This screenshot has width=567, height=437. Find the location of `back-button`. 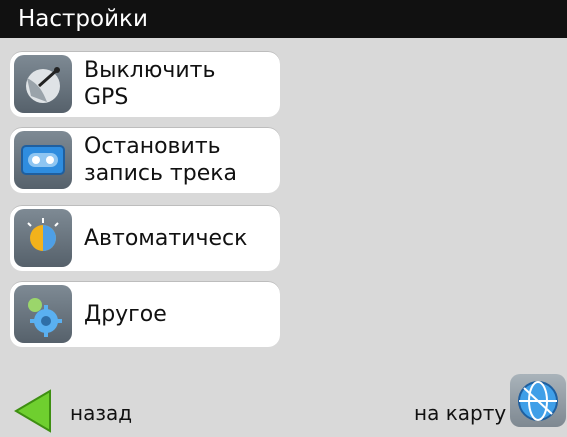

back-button is located at coordinates (34, 411).